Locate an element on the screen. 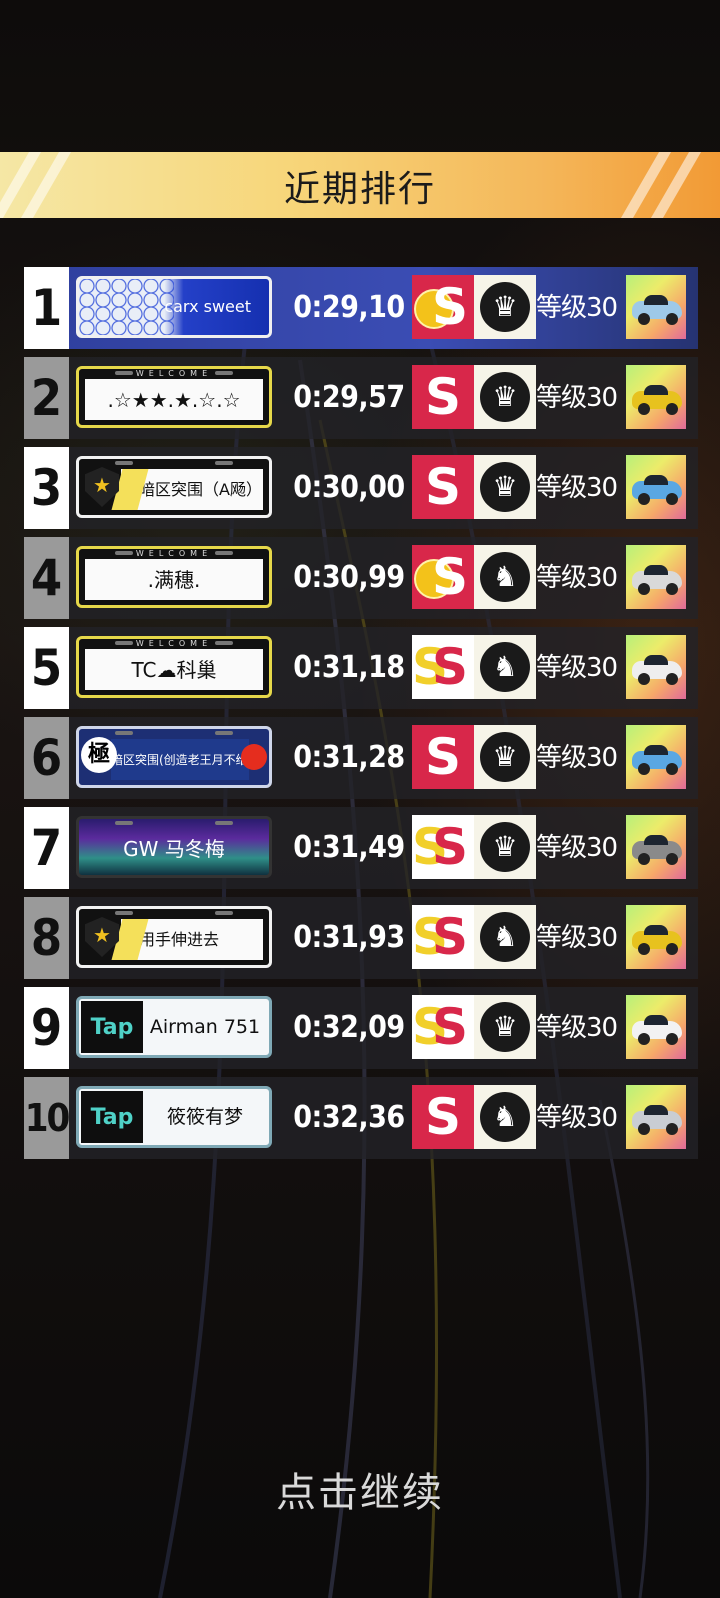  rank-number: 6 is located at coordinates (46, 758).